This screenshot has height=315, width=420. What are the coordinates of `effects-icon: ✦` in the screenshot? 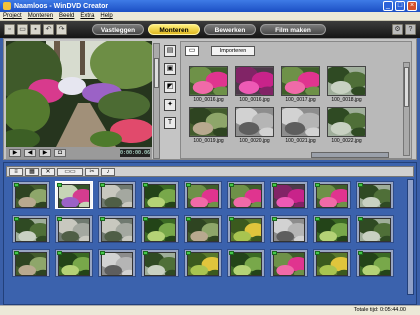 It's located at (170, 105).